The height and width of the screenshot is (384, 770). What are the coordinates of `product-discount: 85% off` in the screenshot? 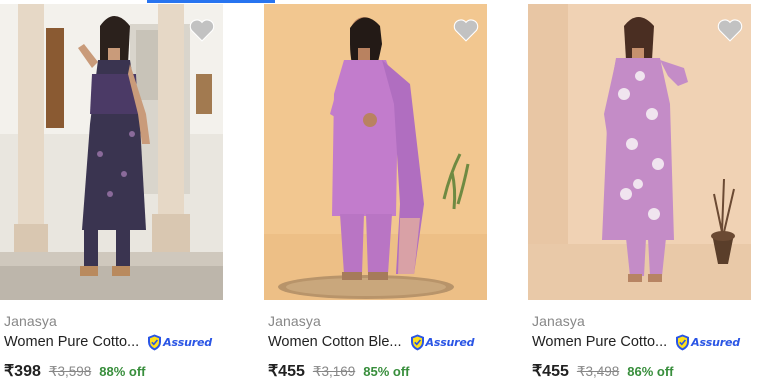 It's located at (386, 371).